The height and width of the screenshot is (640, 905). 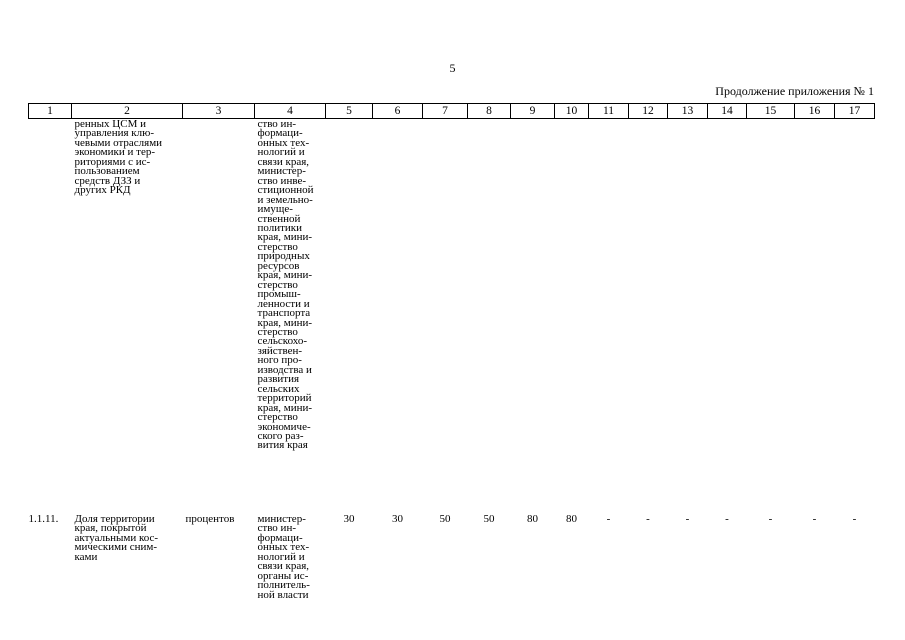 What do you see at coordinates (687, 111) in the screenshot?
I see `col-header: 13` at bounding box center [687, 111].